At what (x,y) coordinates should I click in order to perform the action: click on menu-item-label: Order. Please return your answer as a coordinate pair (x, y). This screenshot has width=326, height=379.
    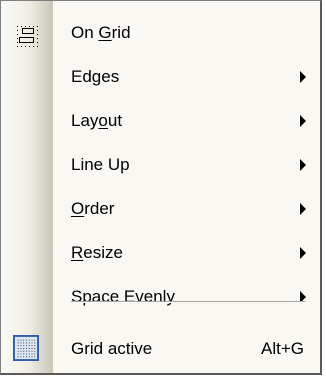
    Looking at the image, I should click on (93, 208).